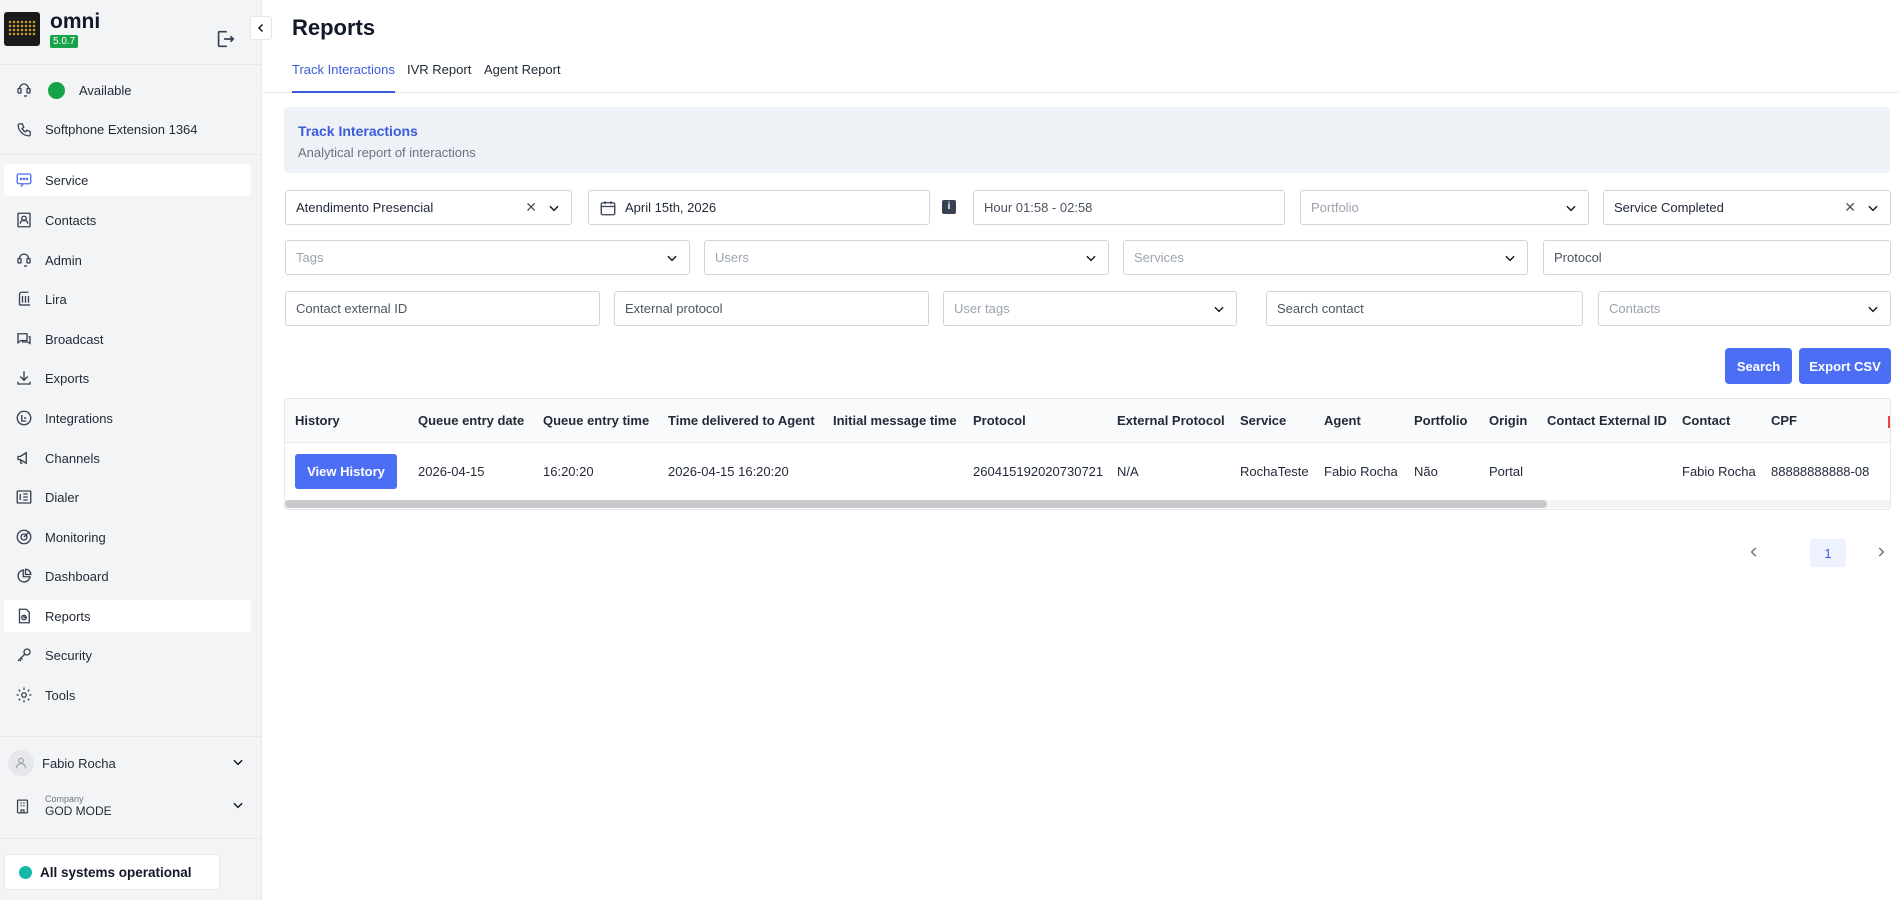  What do you see at coordinates (596, 420) in the screenshot?
I see `column-header: Queue entry time` at bounding box center [596, 420].